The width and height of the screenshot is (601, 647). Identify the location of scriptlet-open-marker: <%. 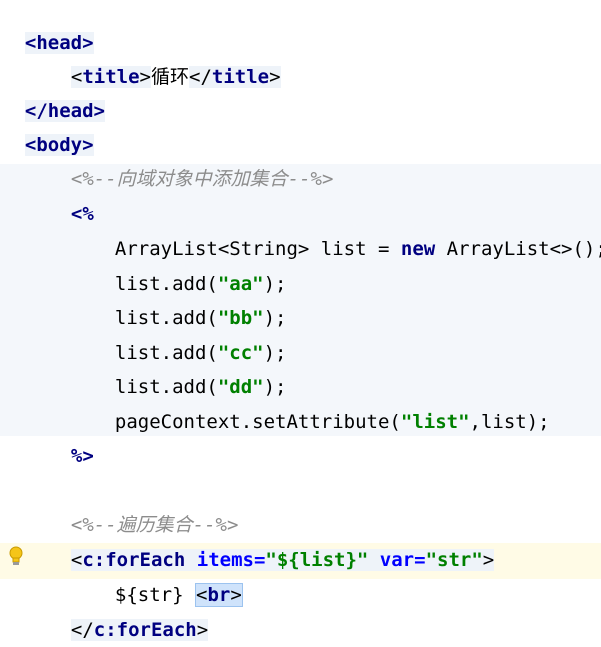
(82, 214).